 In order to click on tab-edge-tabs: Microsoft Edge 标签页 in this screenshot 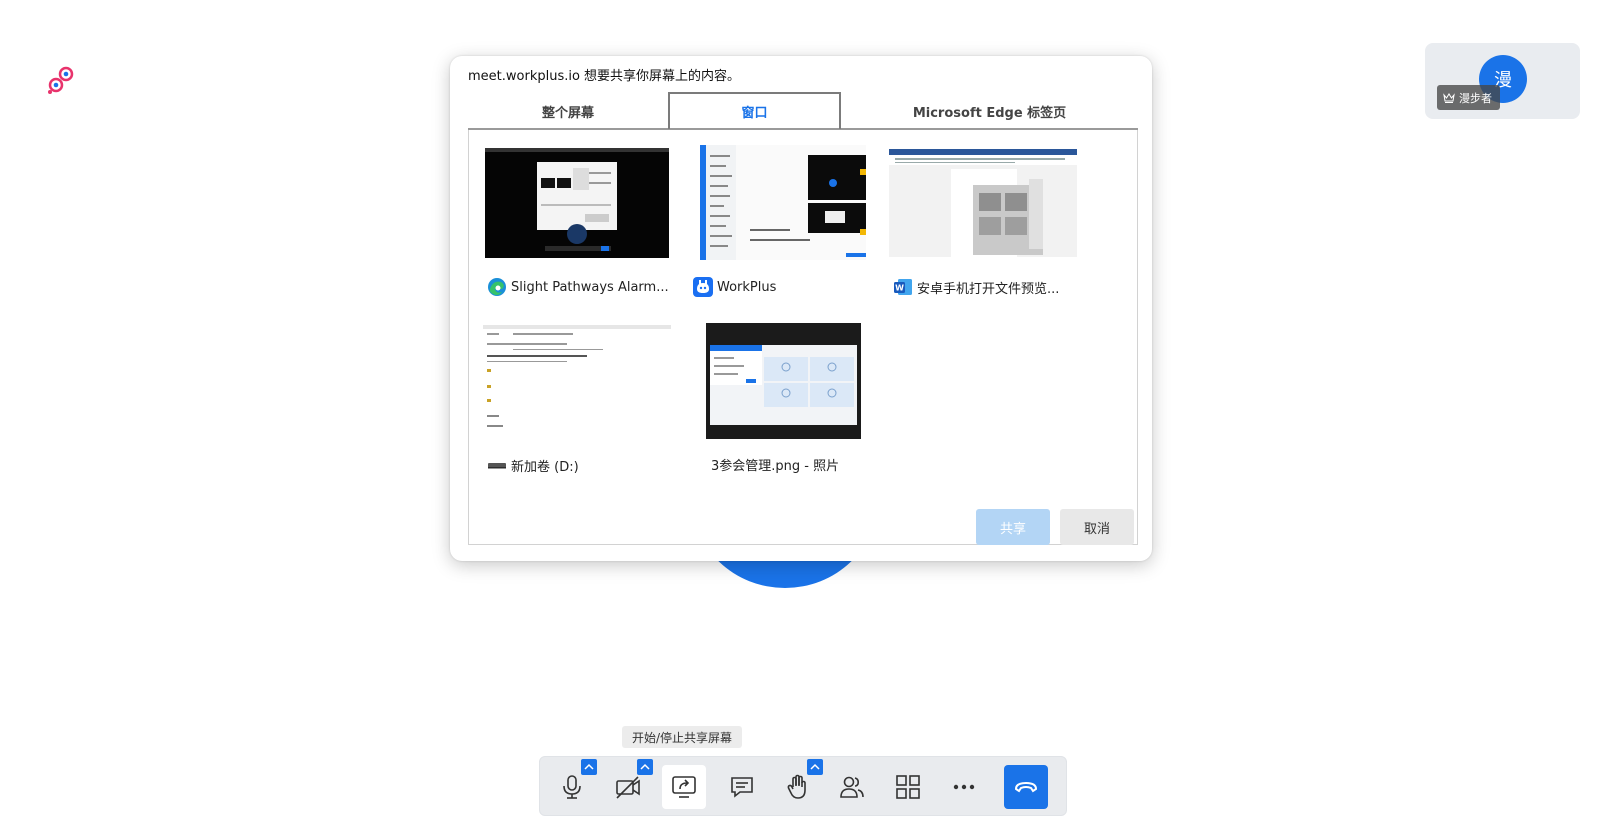, I will do `click(989, 111)`.